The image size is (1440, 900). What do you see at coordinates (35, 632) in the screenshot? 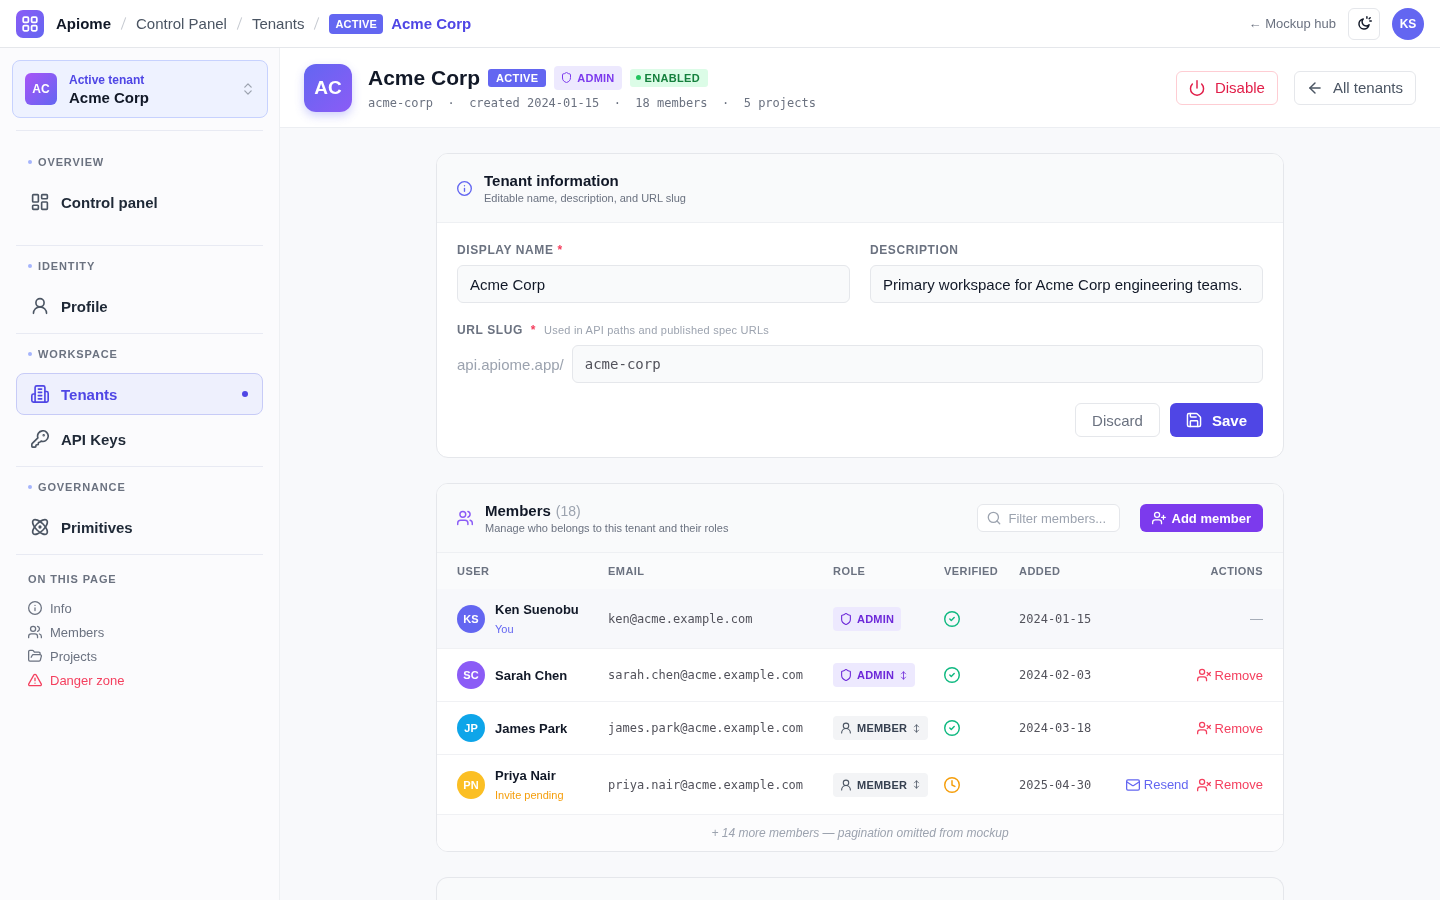
I see `users-icon` at bounding box center [35, 632].